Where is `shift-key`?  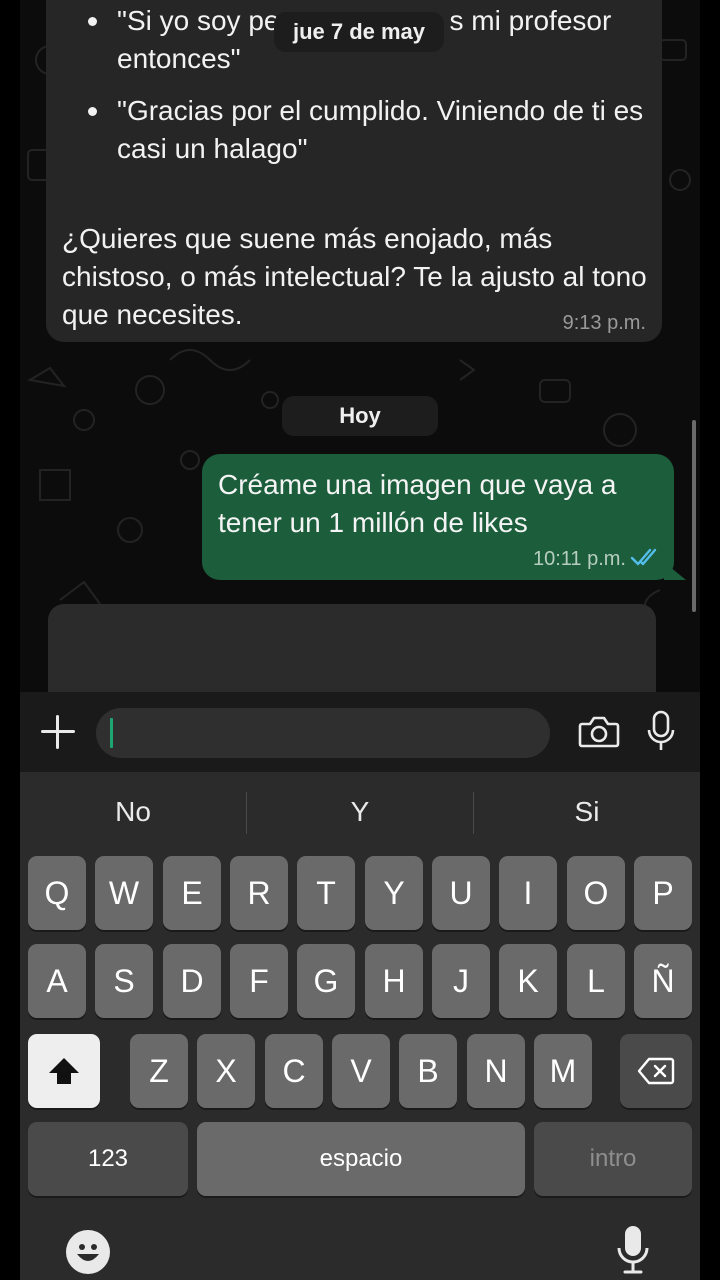 shift-key is located at coordinates (64, 1071).